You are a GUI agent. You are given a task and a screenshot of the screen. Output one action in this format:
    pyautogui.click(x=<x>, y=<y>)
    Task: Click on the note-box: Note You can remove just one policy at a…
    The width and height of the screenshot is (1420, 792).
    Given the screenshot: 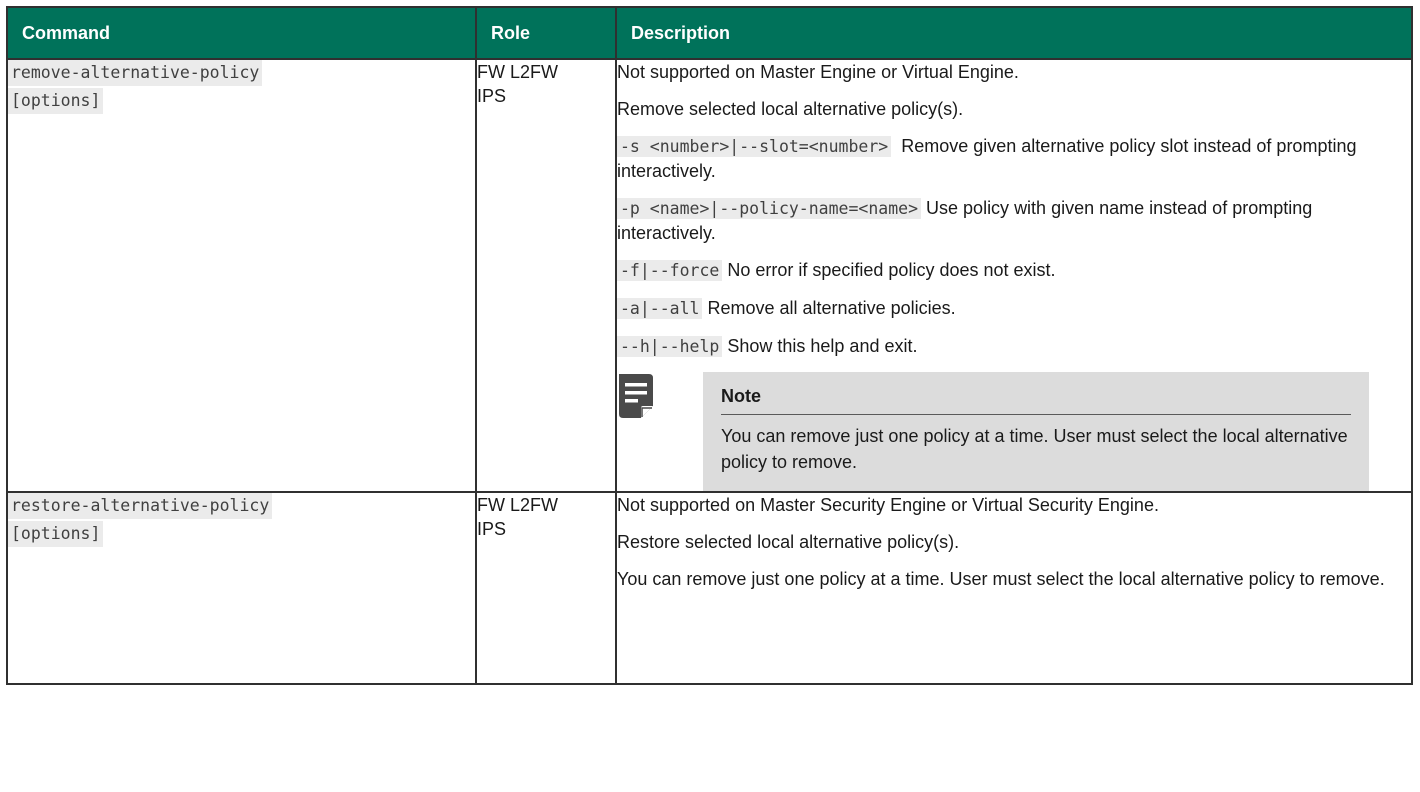 What is the action you would take?
    pyautogui.click(x=1036, y=431)
    